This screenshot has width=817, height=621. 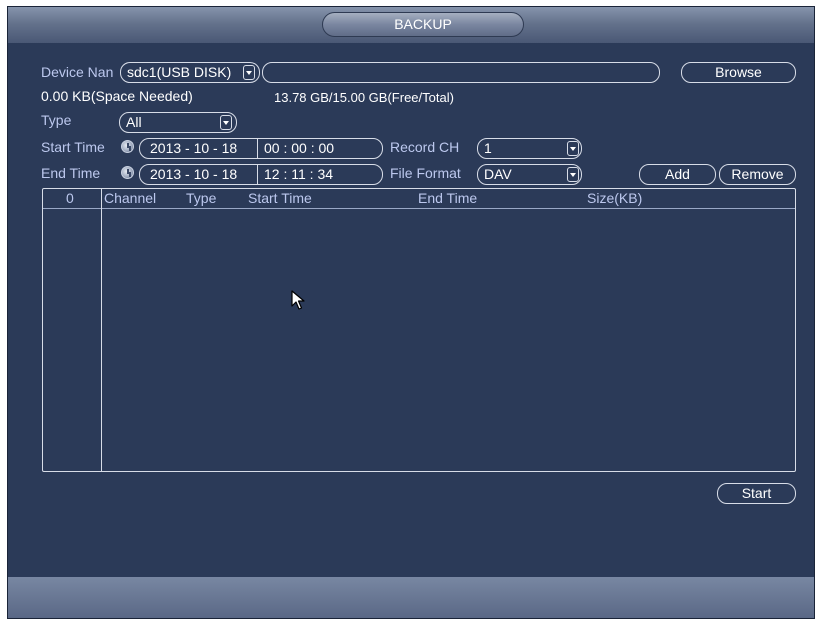 What do you see at coordinates (423, 24) in the screenshot?
I see `window-title: BACKUP` at bounding box center [423, 24].